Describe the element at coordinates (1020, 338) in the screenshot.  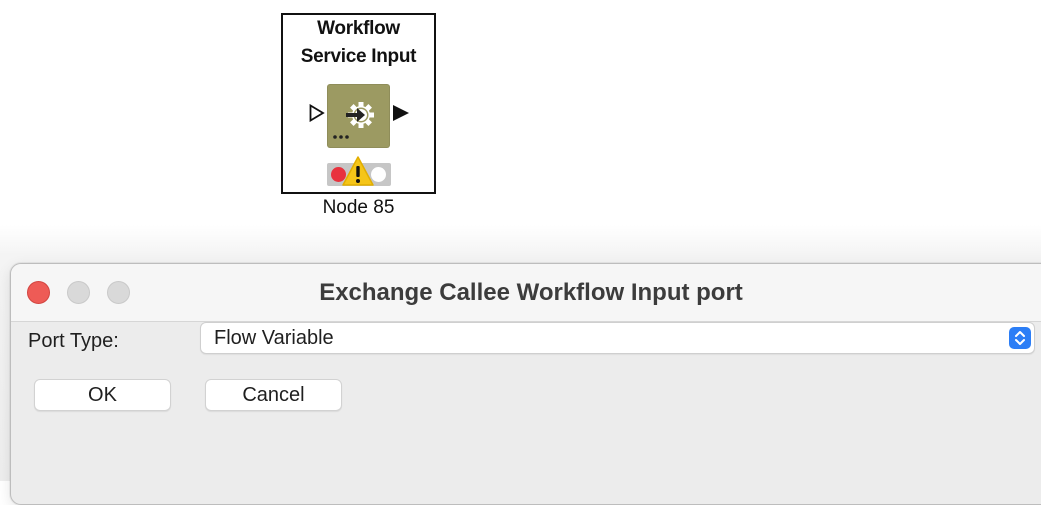
I see `select-stepper-icon` at that location.